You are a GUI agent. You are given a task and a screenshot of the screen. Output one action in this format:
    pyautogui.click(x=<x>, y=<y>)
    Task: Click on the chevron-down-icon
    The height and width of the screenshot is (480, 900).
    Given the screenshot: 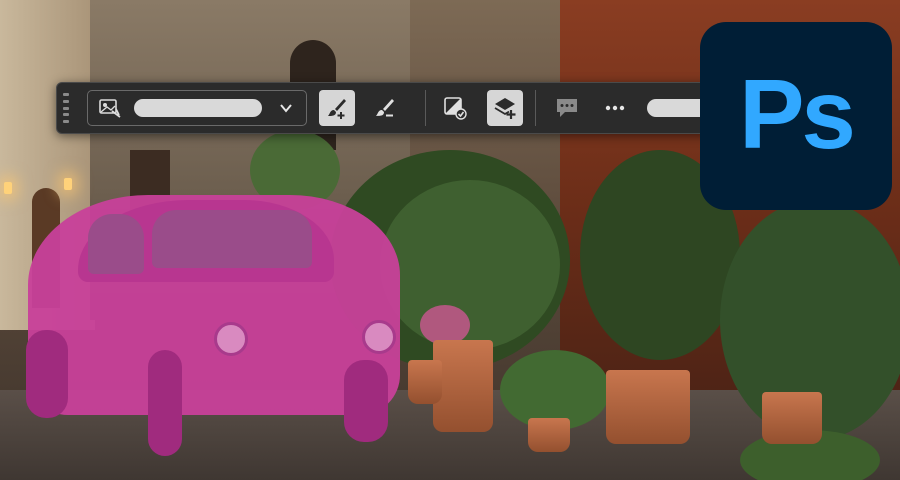 What is the action you would take?
    pyautogui.click(x=286, y=108)
    